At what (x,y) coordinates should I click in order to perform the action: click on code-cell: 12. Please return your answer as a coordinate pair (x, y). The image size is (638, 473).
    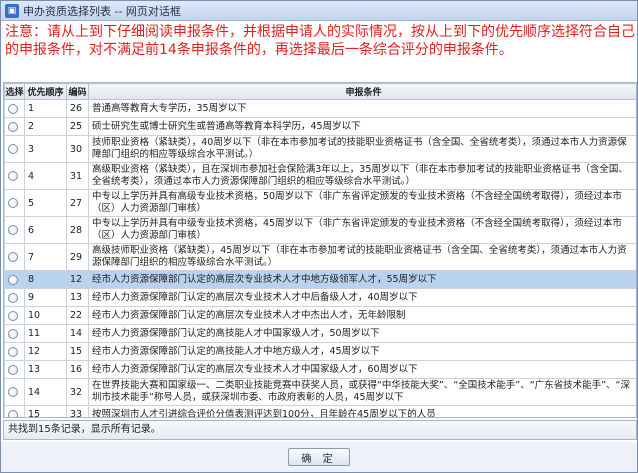
    Looking at the image, I should click on (77, 279).